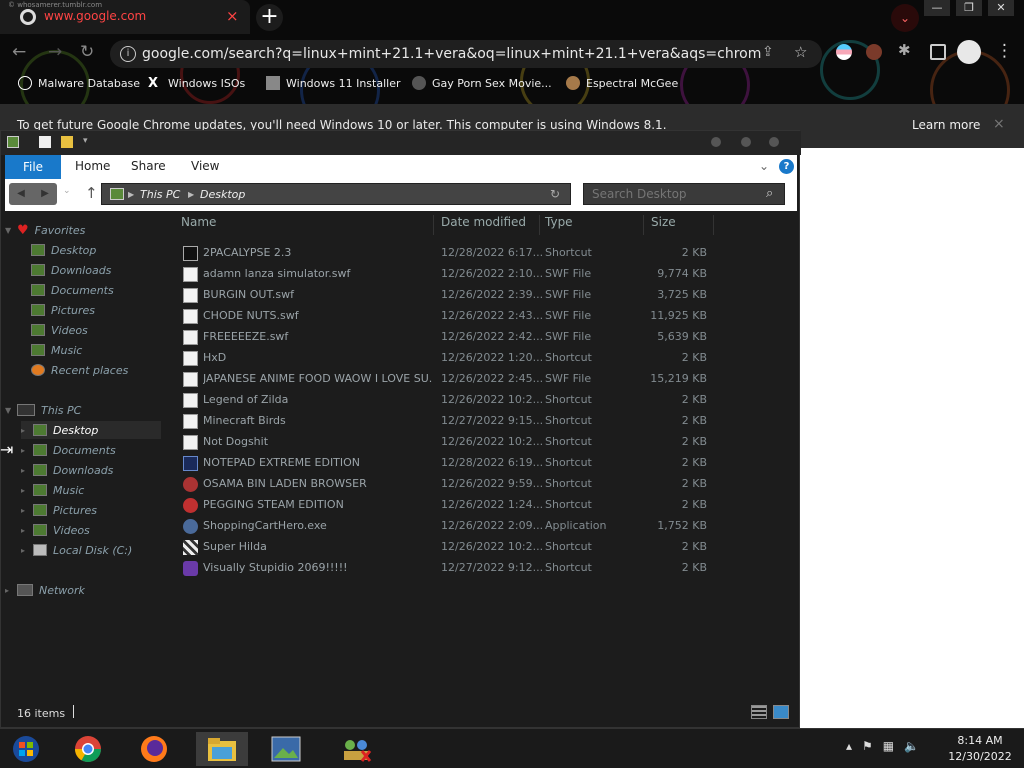  I want to click on browser-tab: © whosamerer.tumblr.com www.google.com ×, so click(125, 17).